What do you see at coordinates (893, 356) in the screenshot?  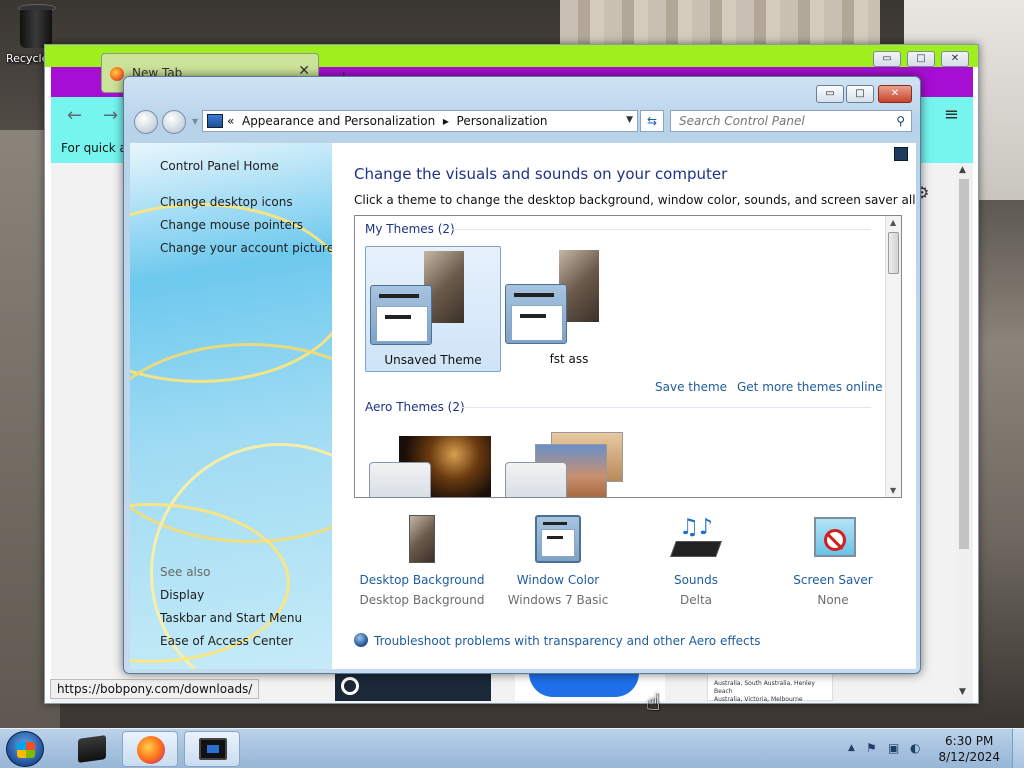 I see `theme-list-scrollbar: ▲ ▼` at bounding box center [893, 356].